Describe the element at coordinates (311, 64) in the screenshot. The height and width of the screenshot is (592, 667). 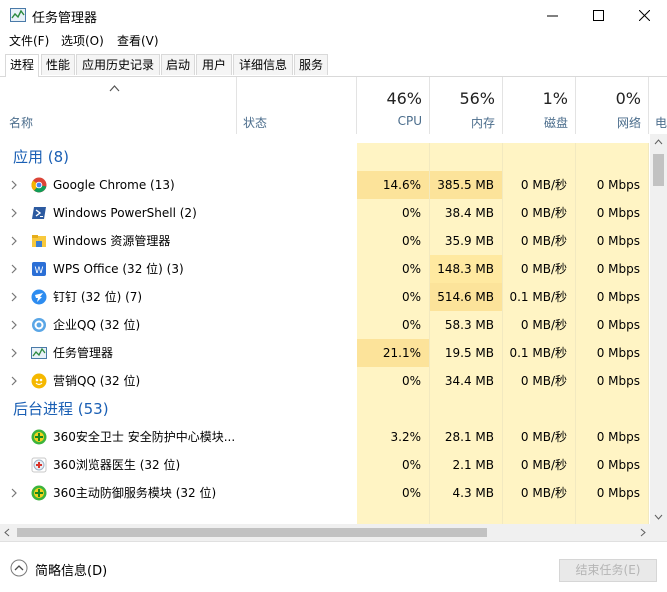
I see `tab-services: 服务` at that location.